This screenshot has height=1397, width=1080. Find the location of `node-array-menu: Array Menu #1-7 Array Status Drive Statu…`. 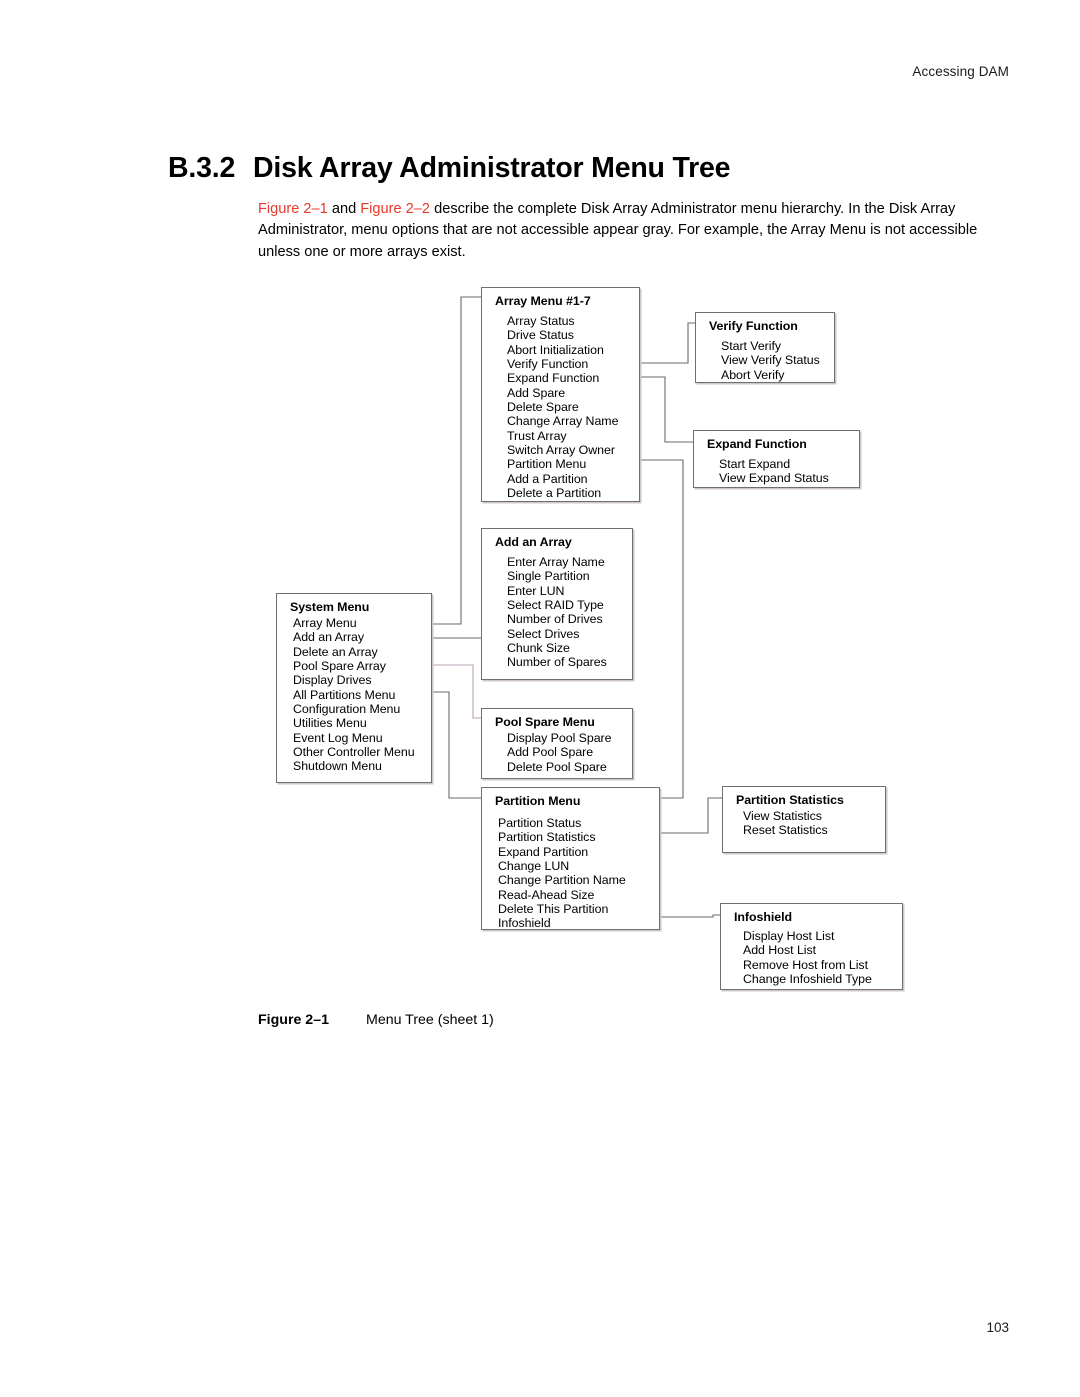

node-array-menu: Array Menu #1-7 Array Status Drive Statu… is located at coordinates (560, 394).